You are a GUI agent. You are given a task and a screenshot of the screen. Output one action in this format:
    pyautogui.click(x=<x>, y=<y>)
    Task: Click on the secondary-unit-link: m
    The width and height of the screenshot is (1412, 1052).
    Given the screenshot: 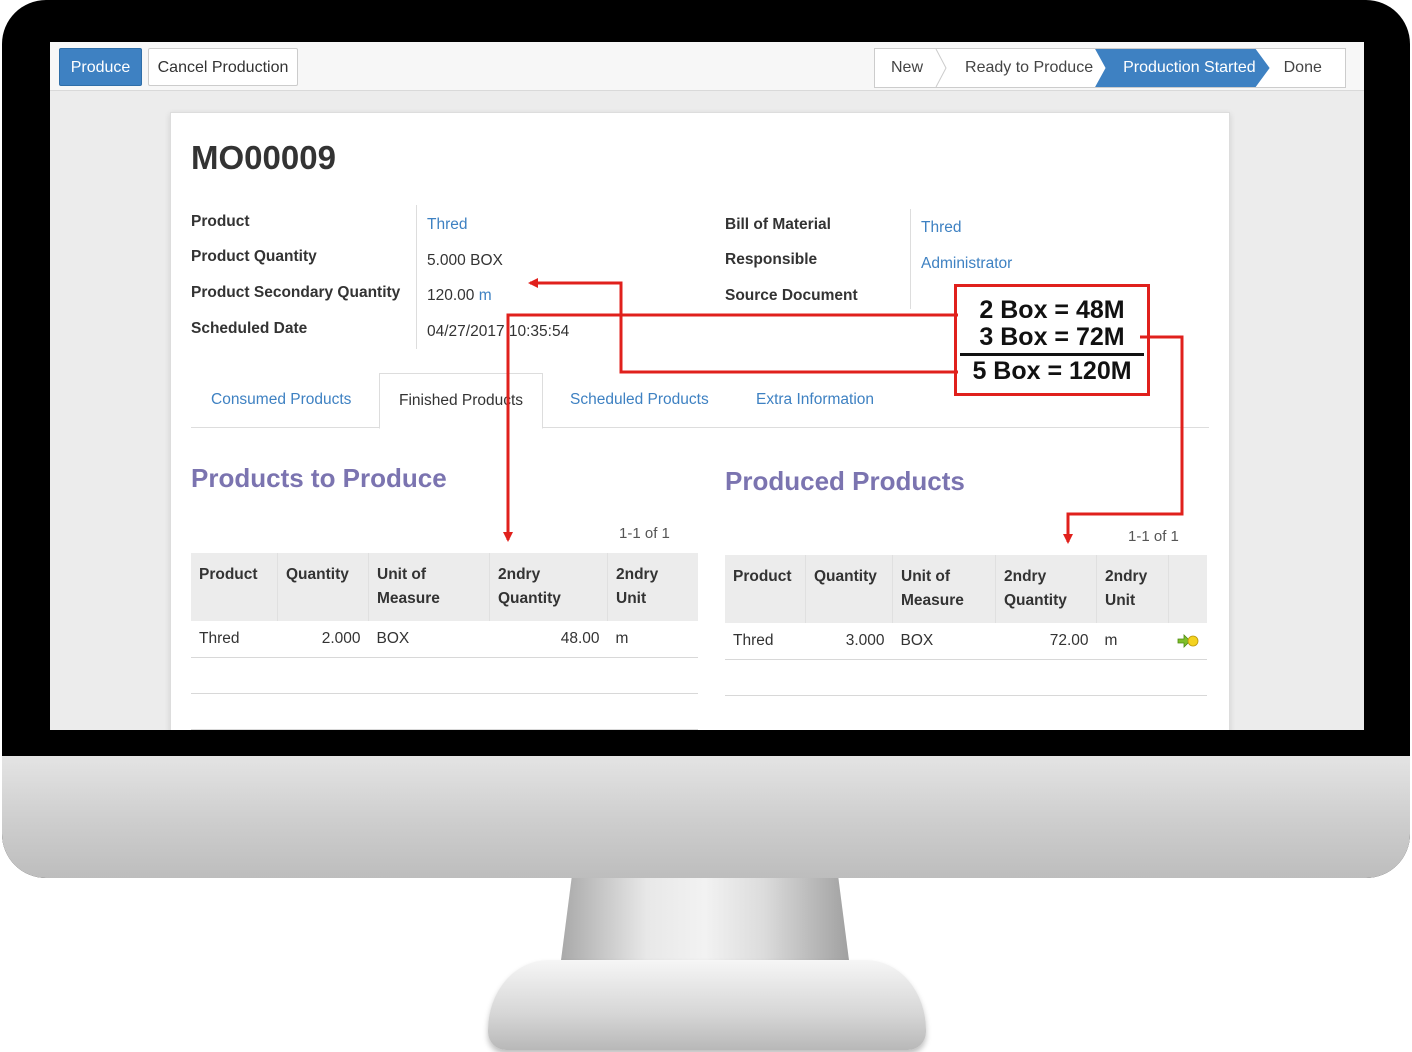 What is the action you would take?
    pyautogui.click(x=485, y=295)
    